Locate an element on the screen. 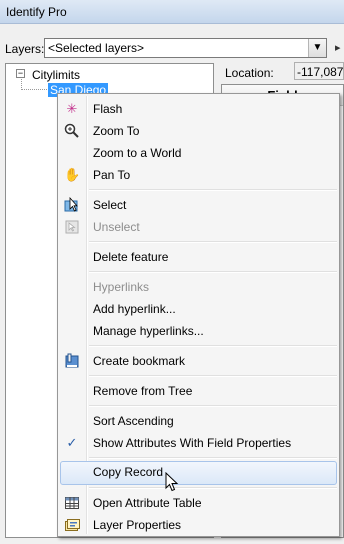 The height and width of the screenshot is (544, 344). collapse-icon: − is located at coordinates (20, 73).